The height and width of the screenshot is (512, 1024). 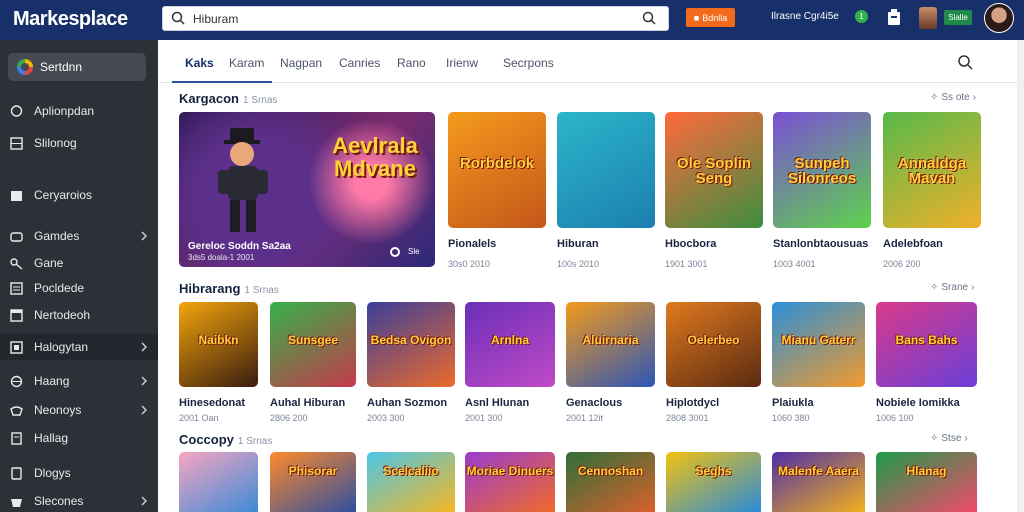 I want to click on search-bar, so click(x=415, y=18).